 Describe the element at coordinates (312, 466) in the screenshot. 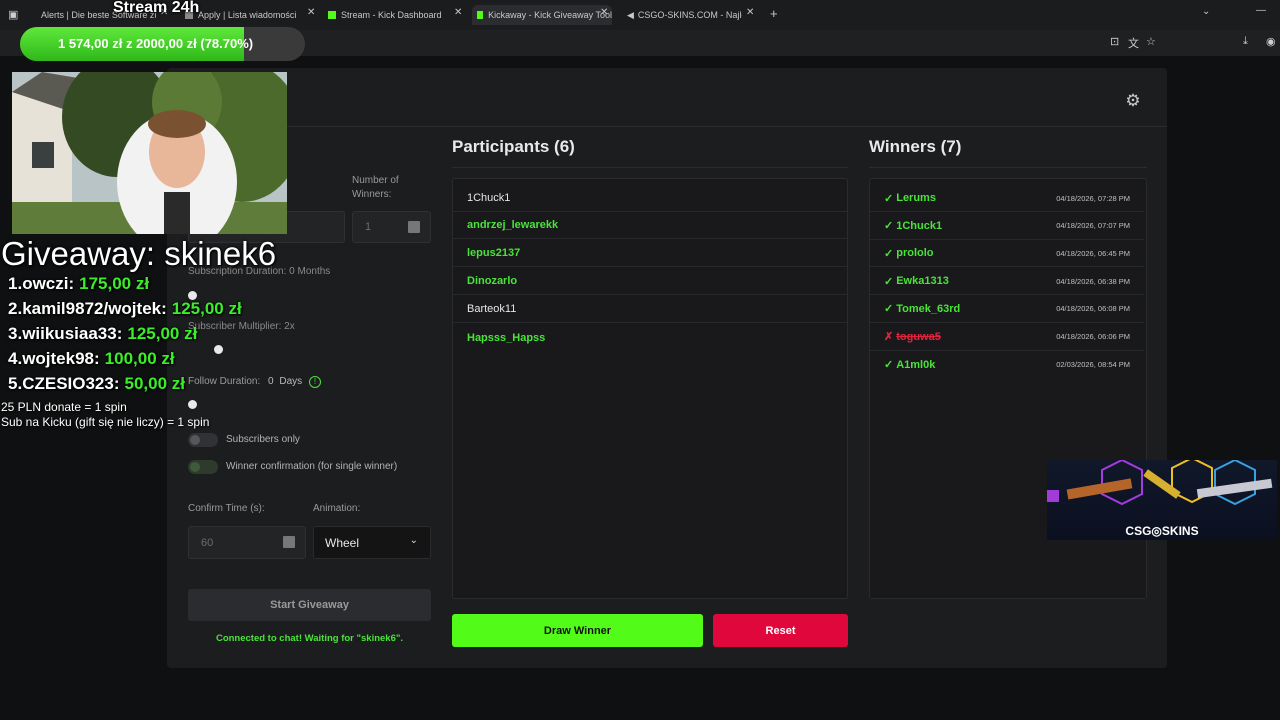

I see `winner-confirmation-label: Winner confirmation (for single winner)` at that location.